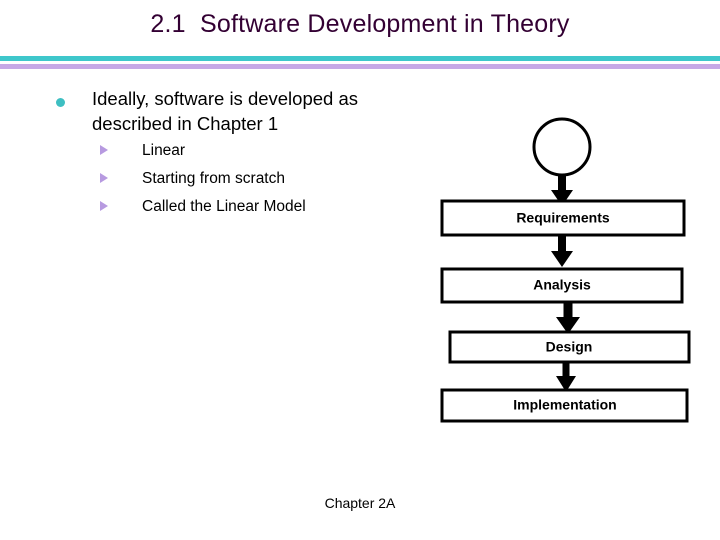 This screenshot has width=720, height=540. What do you see at coordinates (213, 178) in the screenshot?
I see `list-item-level2-label: Starting from scratch` at bounding box center [213, 178].